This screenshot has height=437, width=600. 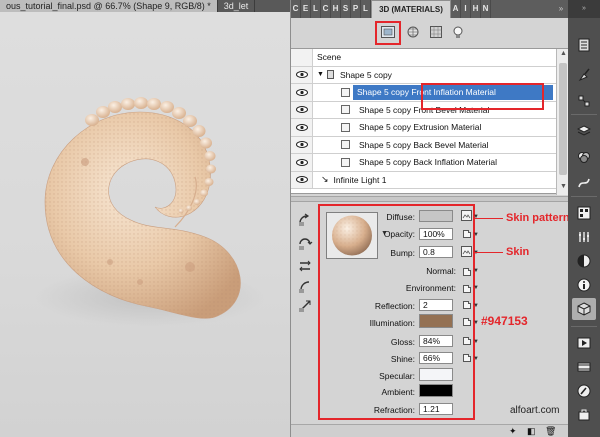 What do you see at coordinates (423, 163) in the screenshot?
I see `scene-row-material: Shape 5 copy Back Inflation Material` at bounding box center [423, 163].